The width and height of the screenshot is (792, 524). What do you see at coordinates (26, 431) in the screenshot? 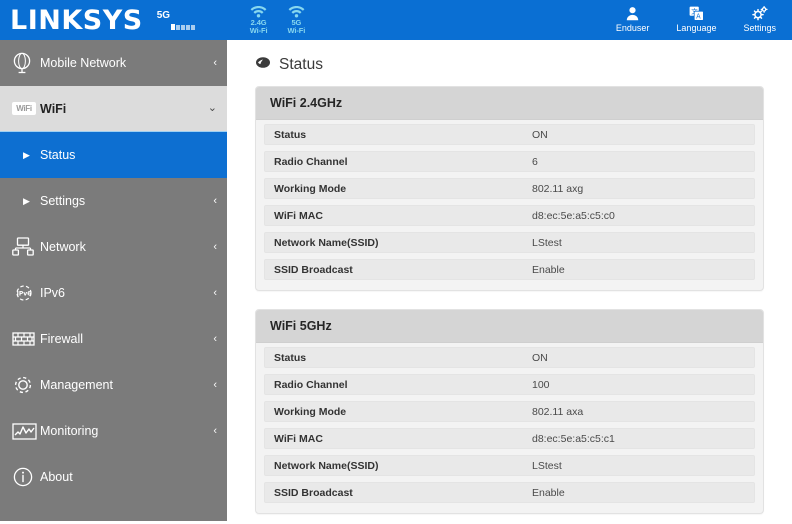
I see `chart-icon` at bounding box center [26, 431].